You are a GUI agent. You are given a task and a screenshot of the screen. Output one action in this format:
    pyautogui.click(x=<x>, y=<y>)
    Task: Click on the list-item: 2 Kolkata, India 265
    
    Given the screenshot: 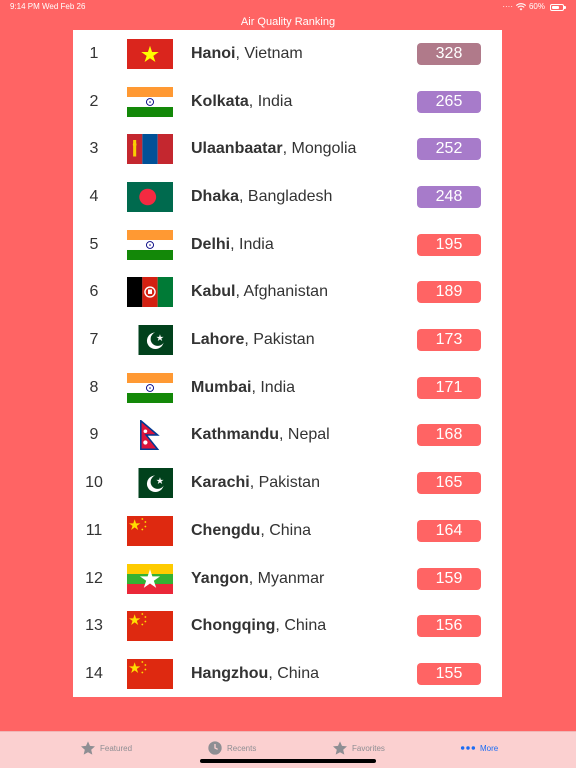 What is the action you would take?
    pyautogui.click(x=287, y=102)
    